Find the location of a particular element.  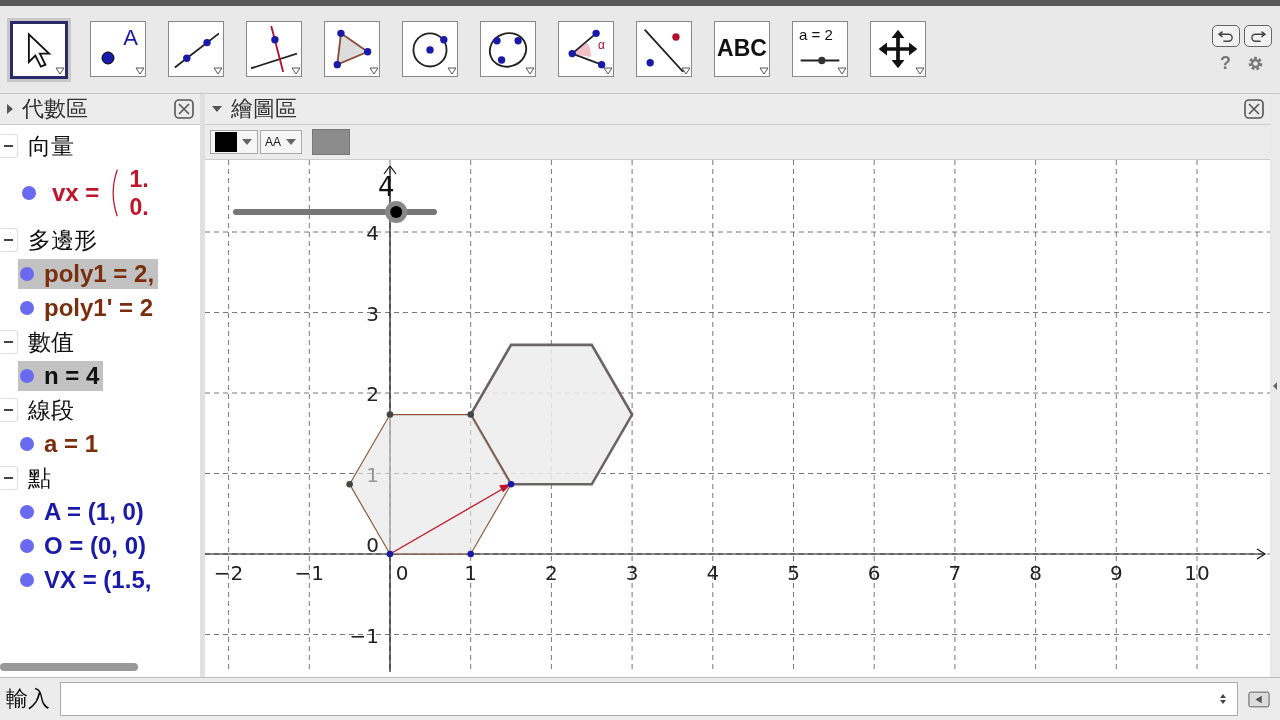

panel-title: 代數區 is located at coordinates (55, 109).